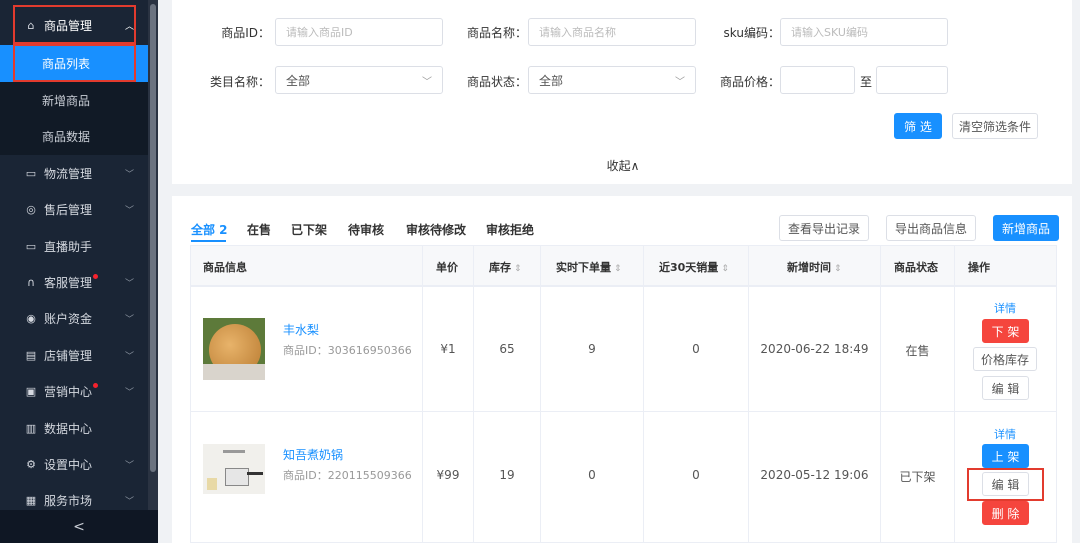  What do you see at coordinates (814, 267) in the screenshot?
I see `header-created-time: 新增时间 ⇕` at bounding box center [814, 267].